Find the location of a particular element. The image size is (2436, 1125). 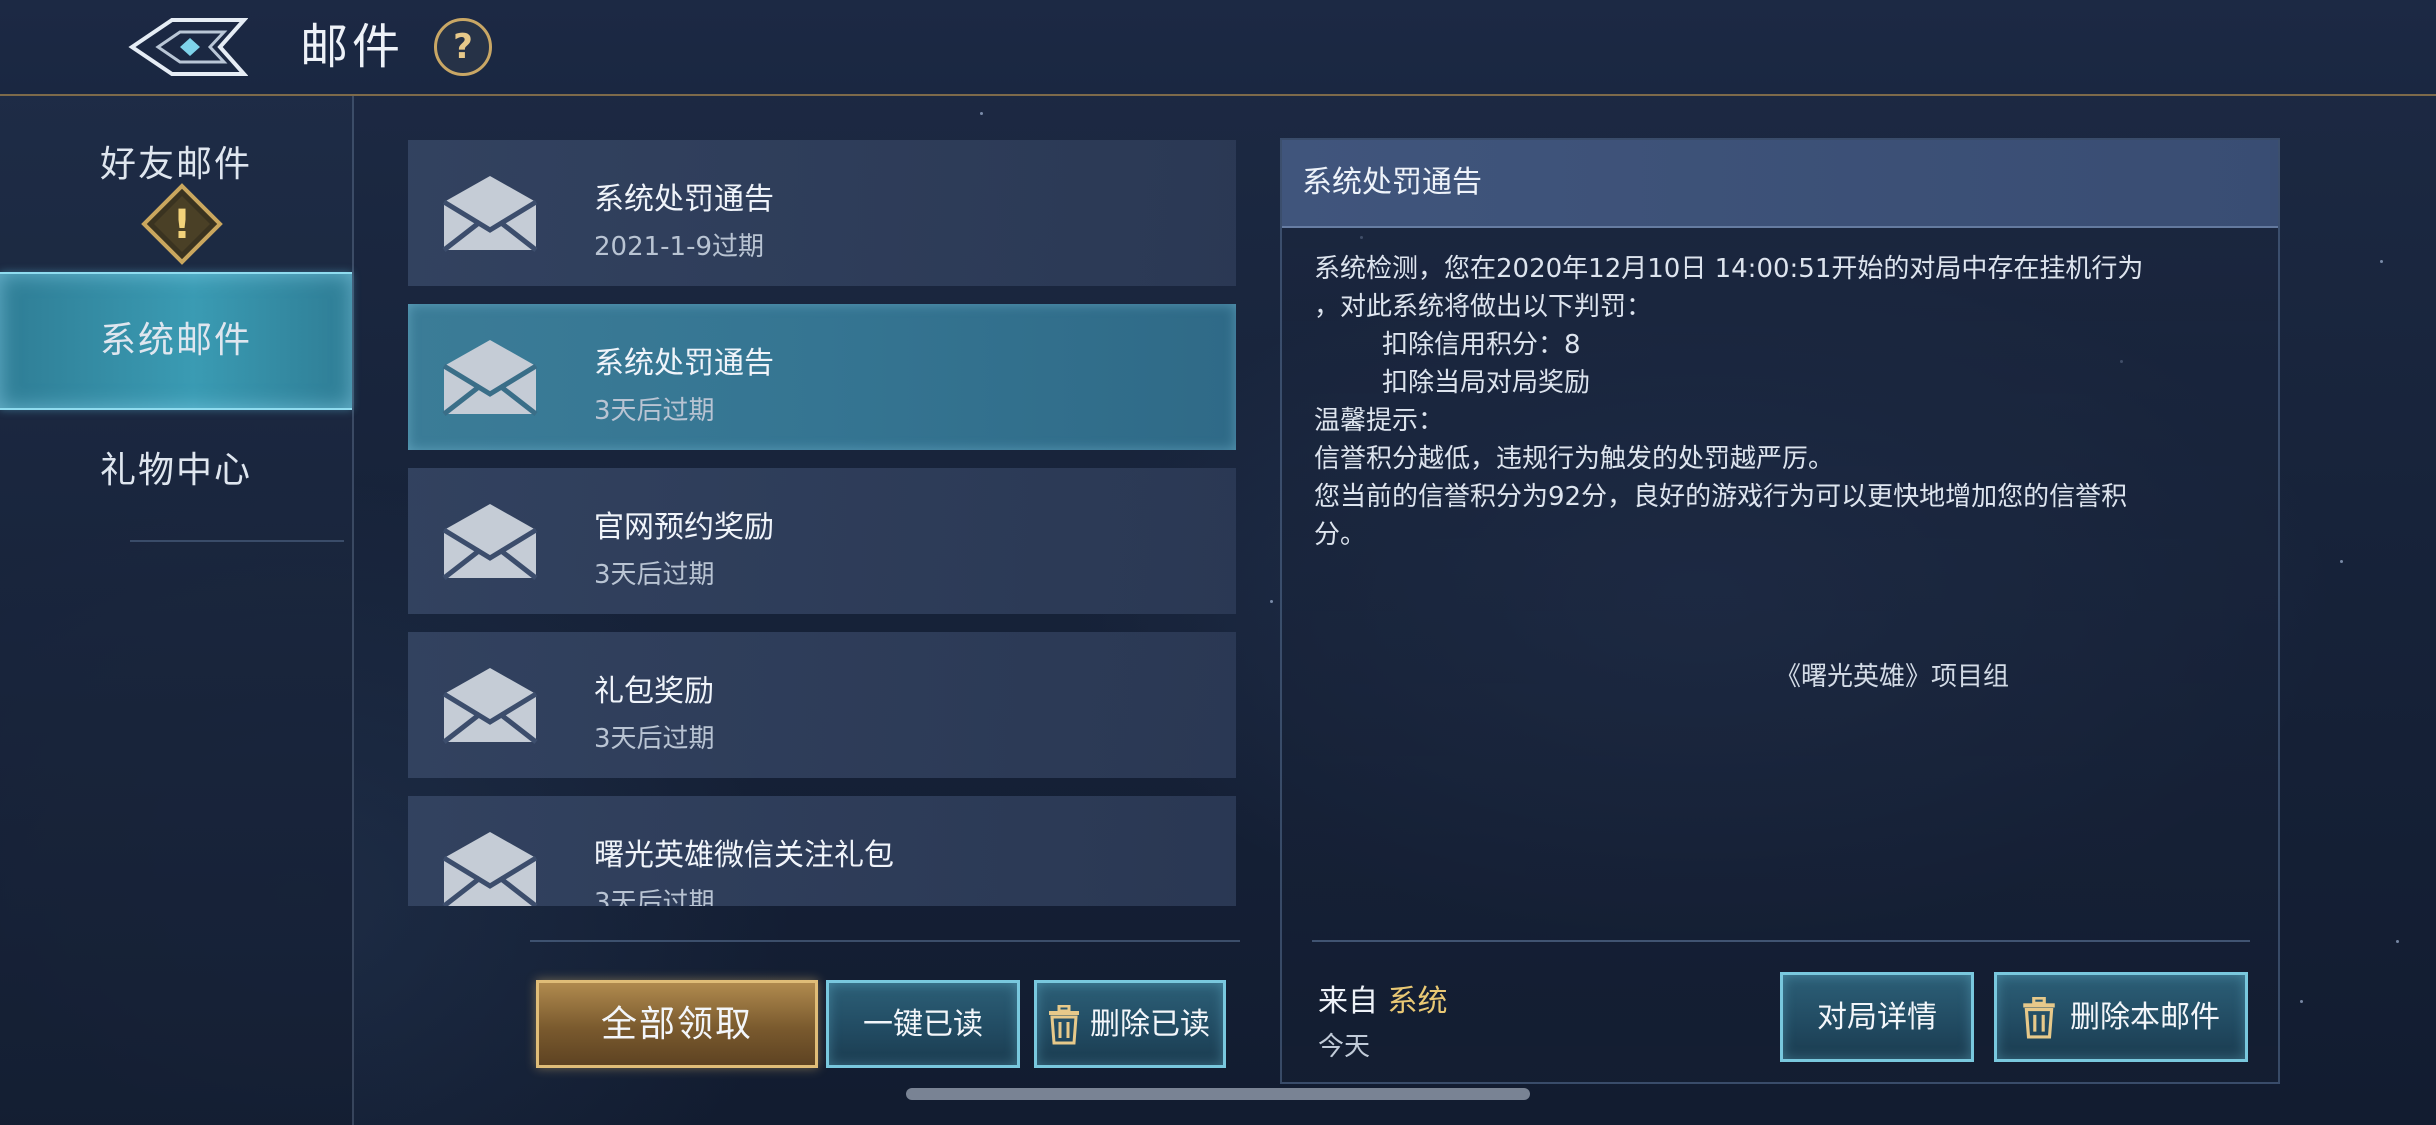

sender-name: 系统 is located at coordinates (1417, 1001).